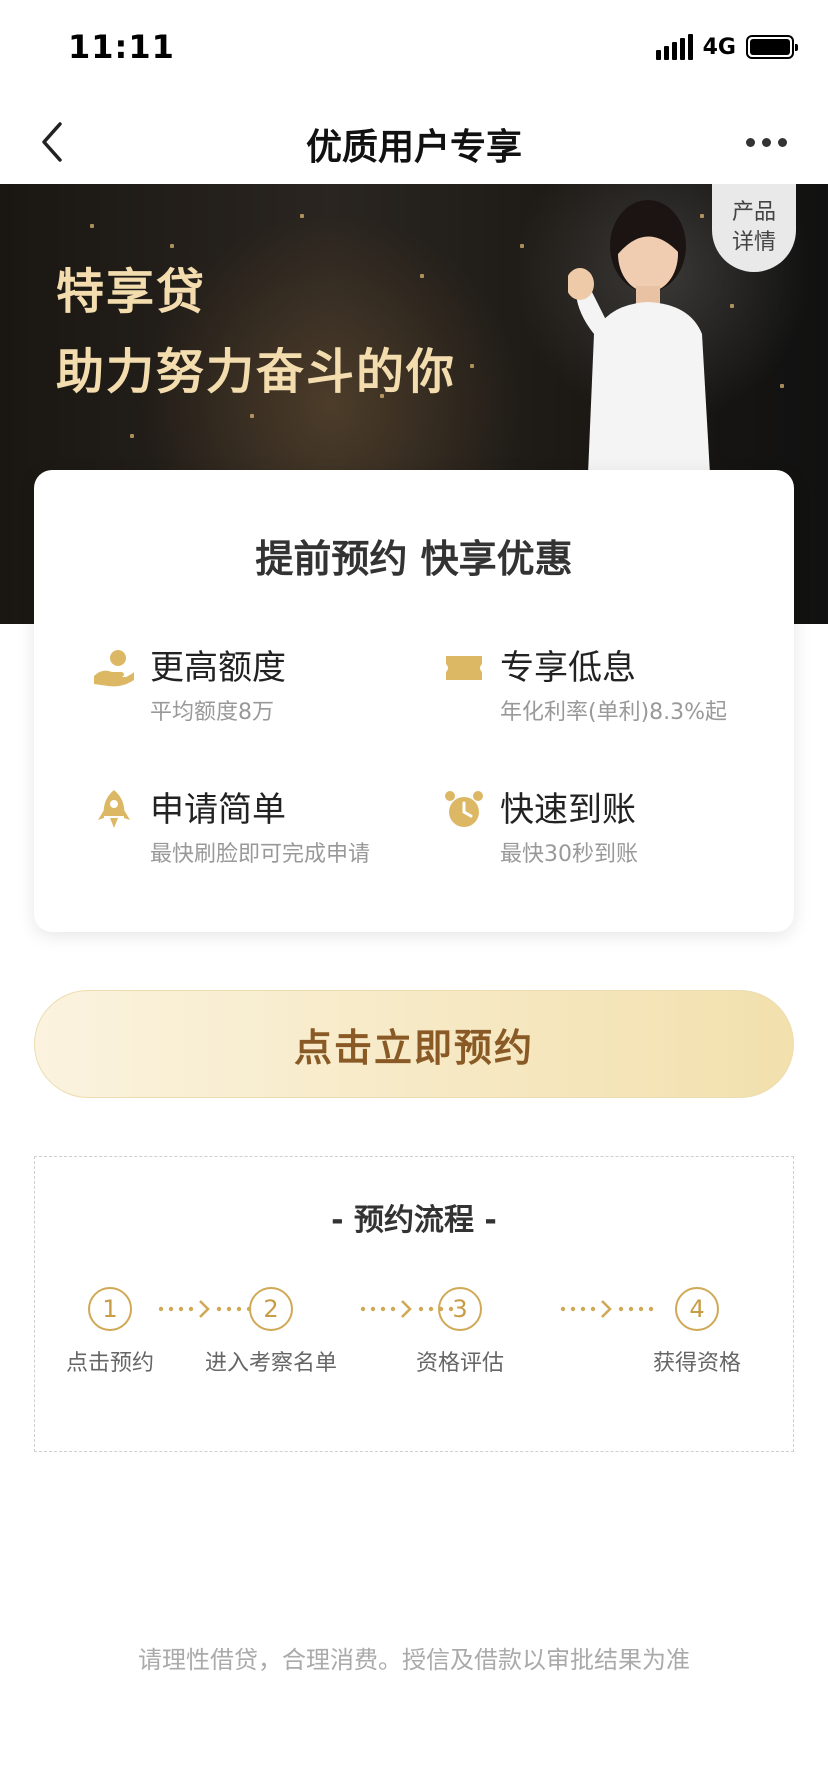  Describe the element at coordinates (414, 1044) in the screenshot. I see `reserve-now-button: 点击立即预约` at that location.